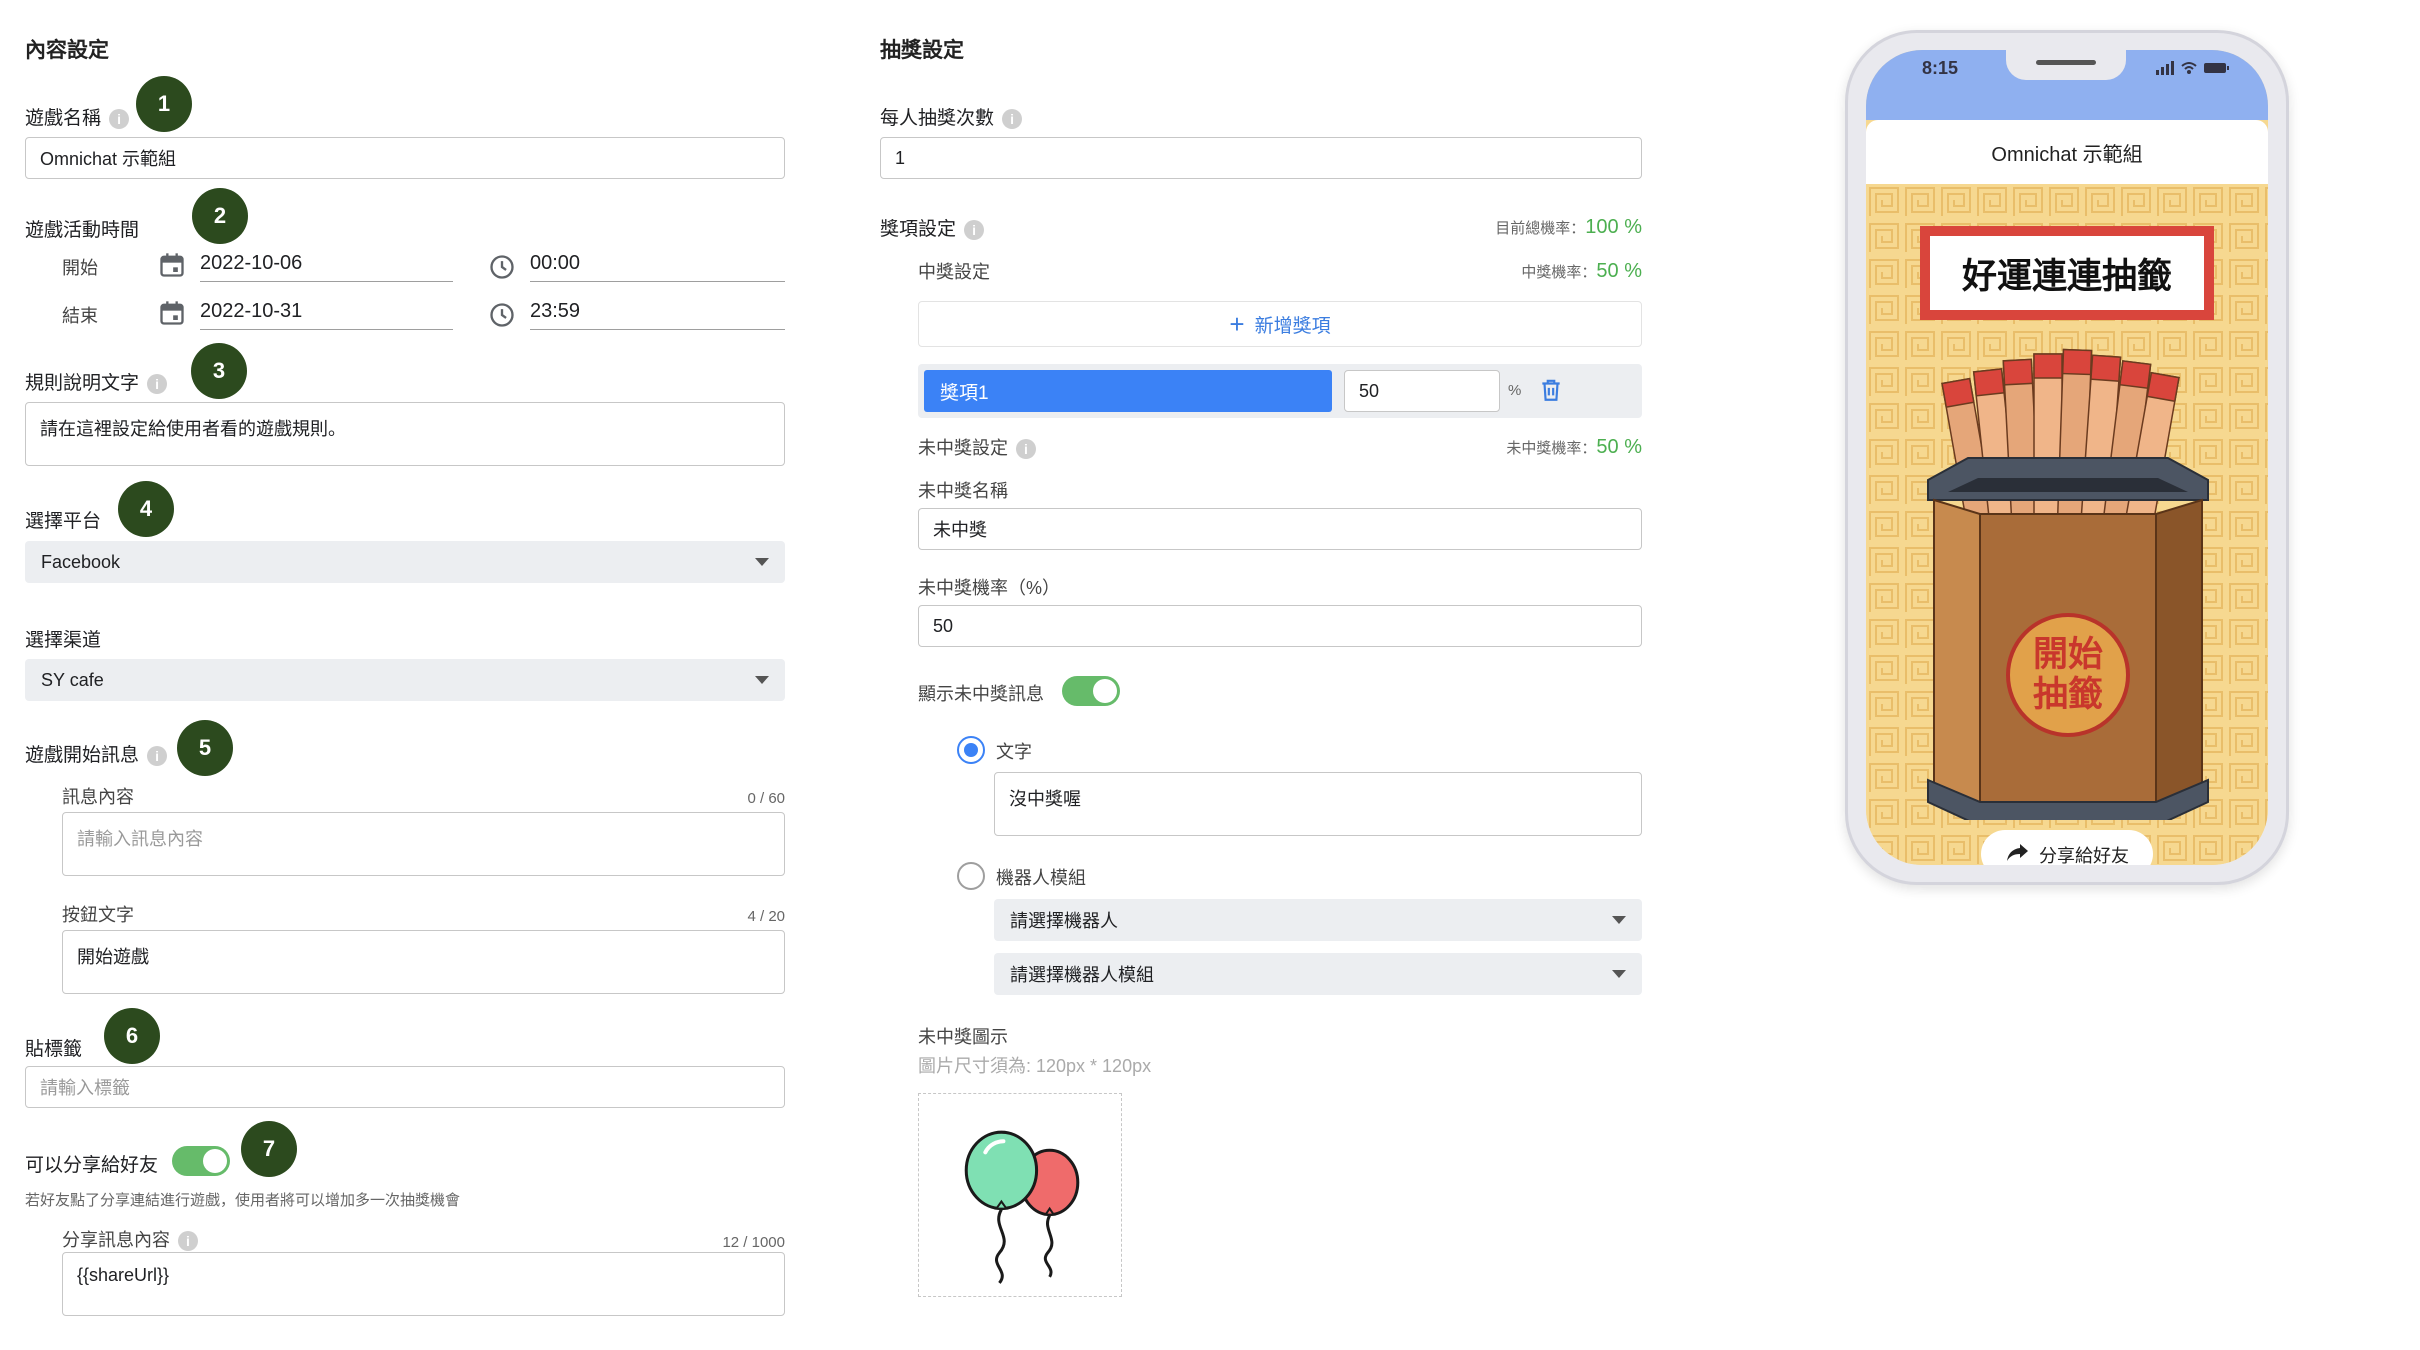  Describe the element at coordinates (2067, 654) in the screenshot. I see `start-draw-line-1: 開始` at that location.